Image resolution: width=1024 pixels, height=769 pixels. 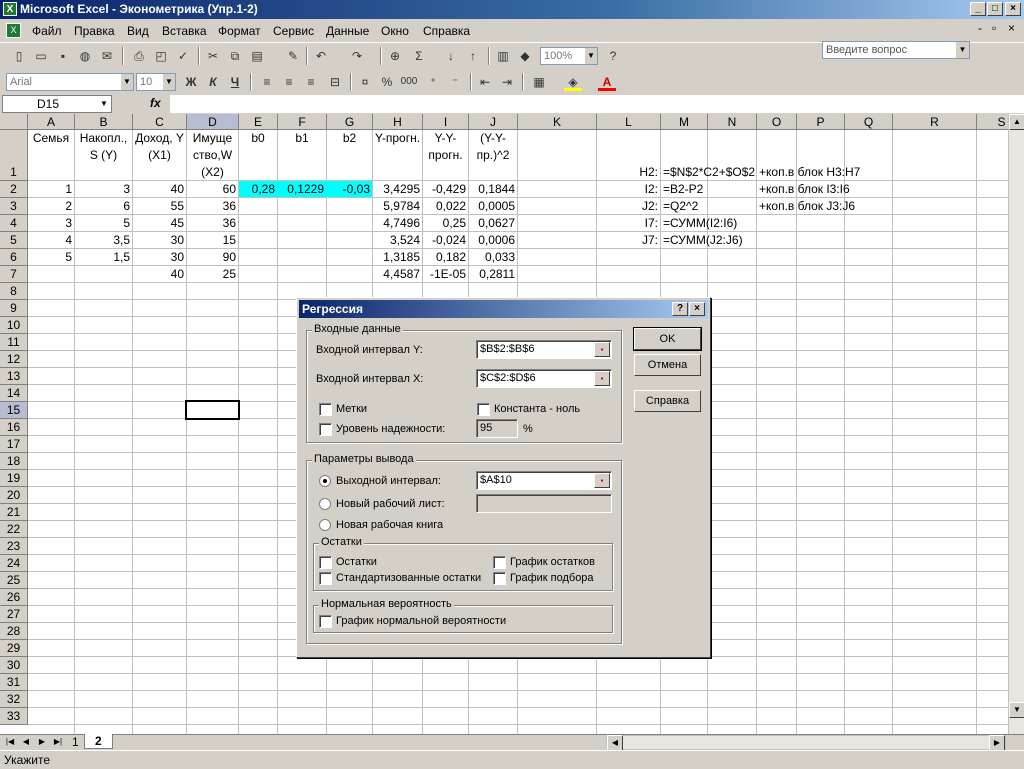 What do you see at coordinates (211, 189) in the screenshot?
I see `data-cell: 60` at bounding box center [211, 189].